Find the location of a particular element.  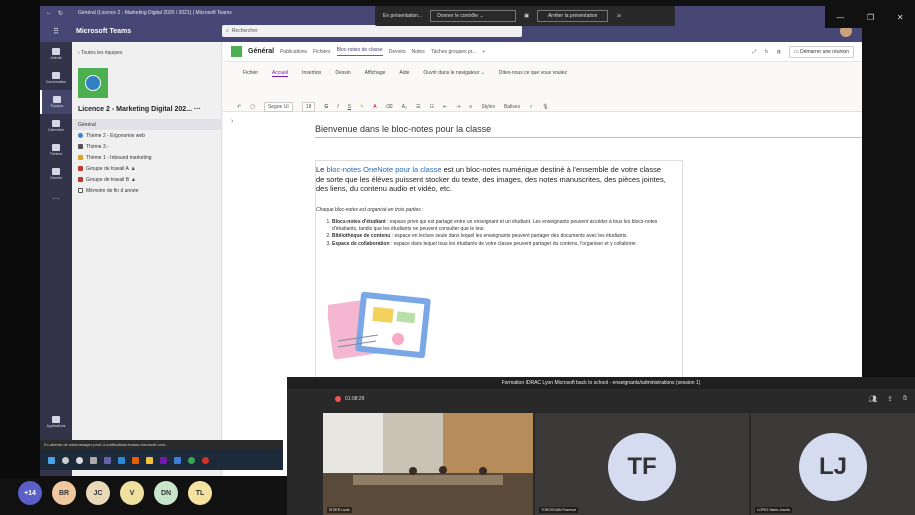

channel-item: Thème 1 - Inbound marketing is located at coordinates (146, 157).